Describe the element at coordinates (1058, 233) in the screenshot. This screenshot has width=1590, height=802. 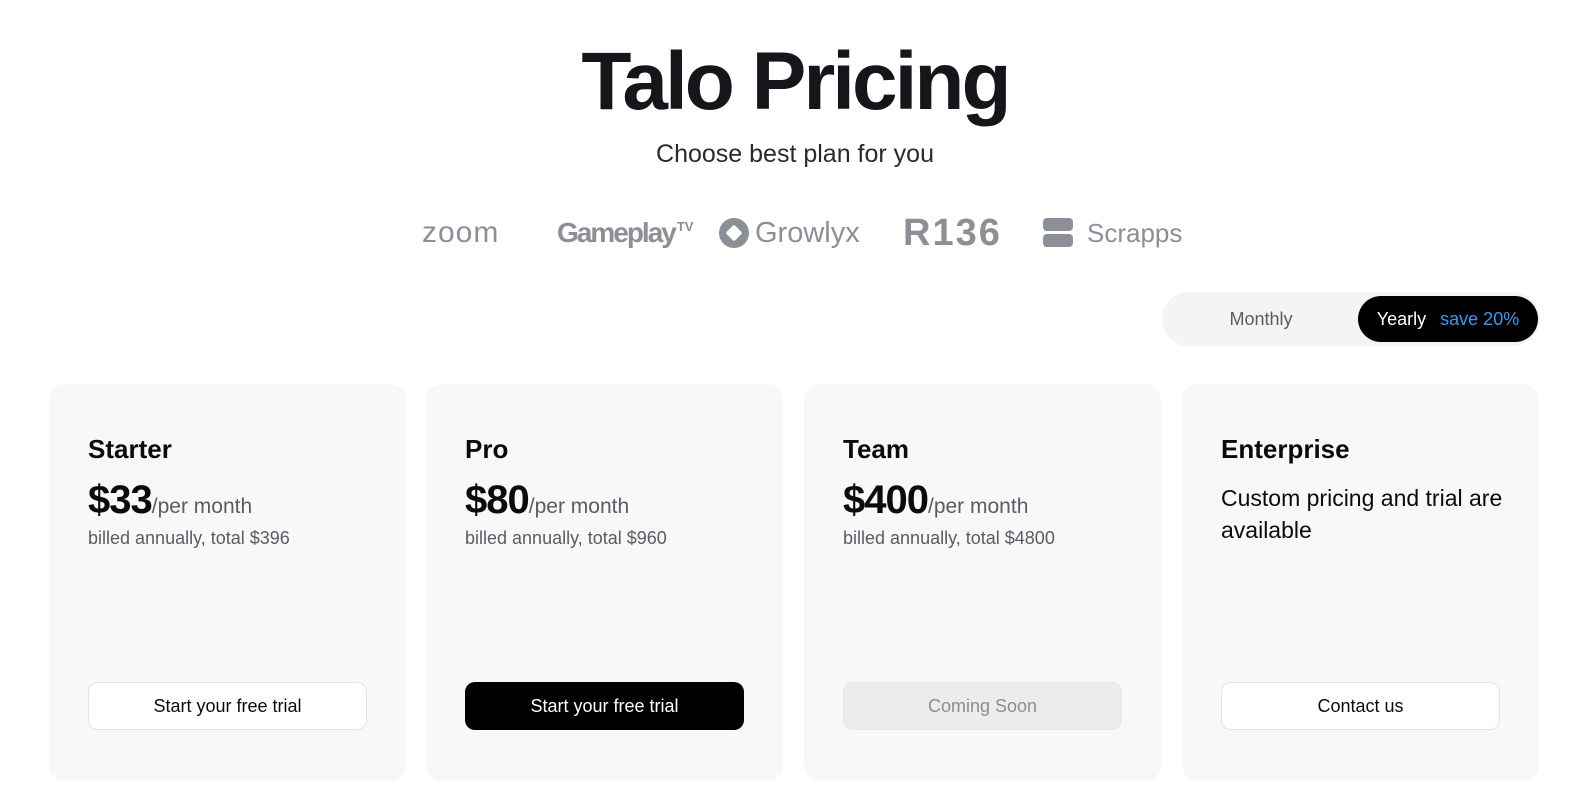
I see `scrapps-mark-icon` at that location.